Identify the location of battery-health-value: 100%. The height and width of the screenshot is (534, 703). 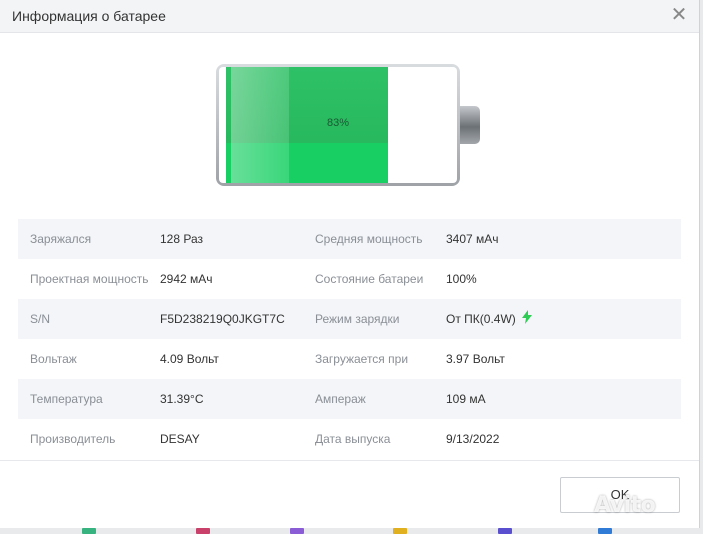
(461, 279).